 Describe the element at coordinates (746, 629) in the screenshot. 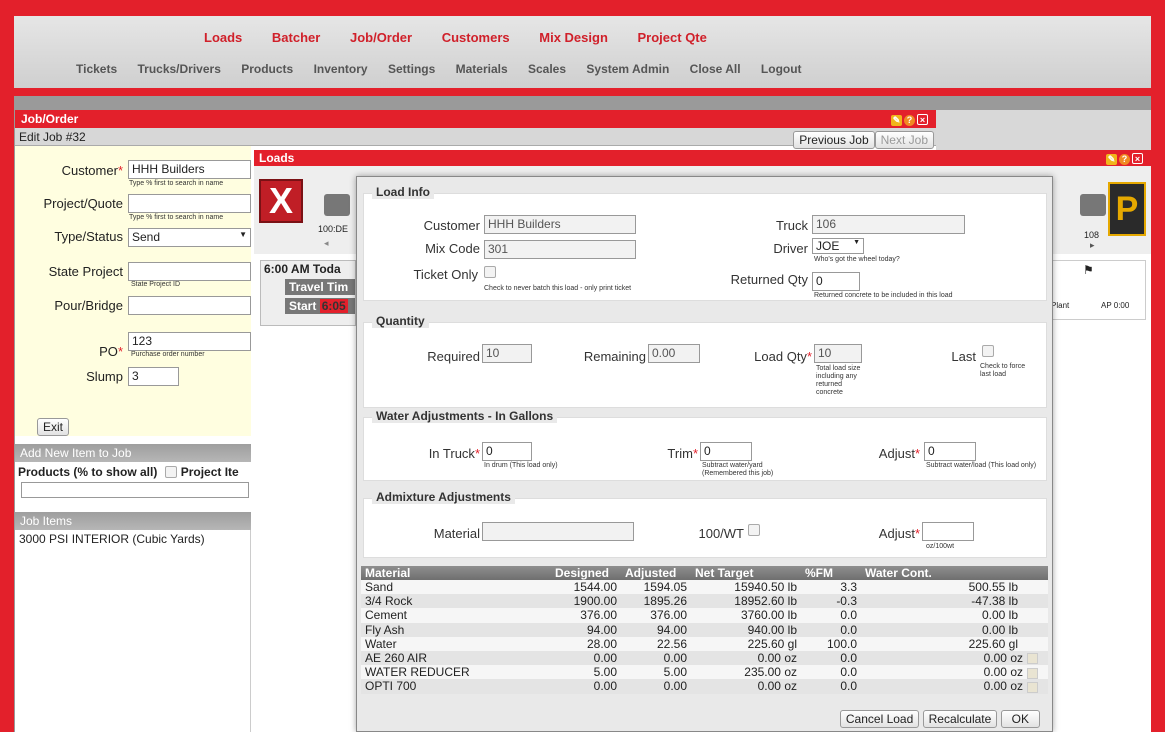

I see `cell-net-target: 940.00 lb` at that location.